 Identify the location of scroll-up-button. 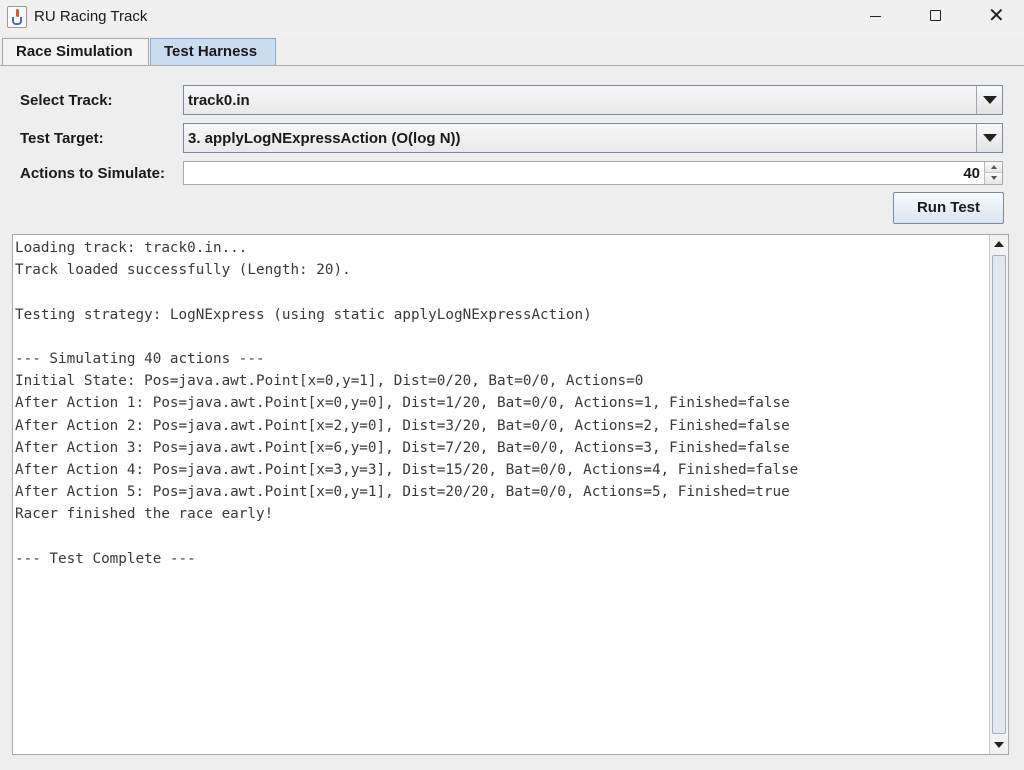
(999, 244).